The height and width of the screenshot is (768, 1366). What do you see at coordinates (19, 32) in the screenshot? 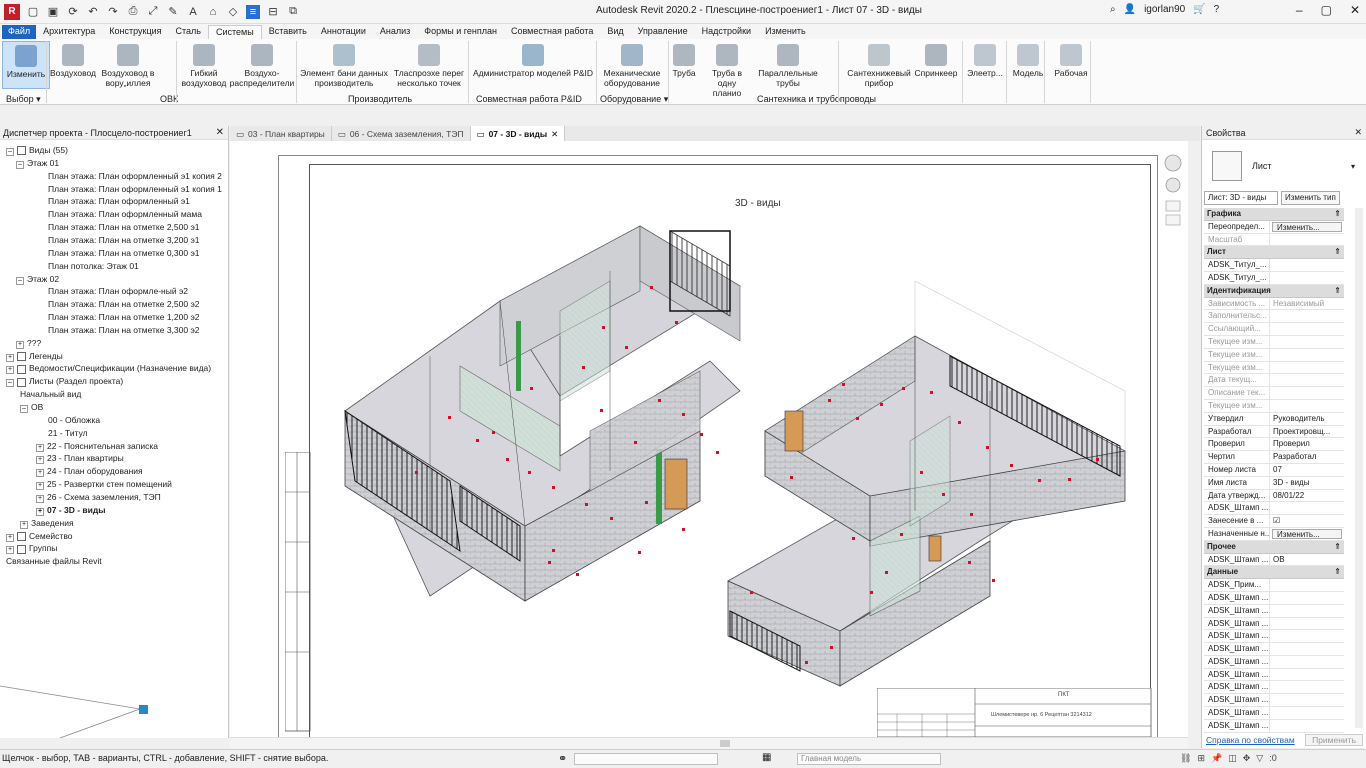
I see `ribbon-tab: Файл` at bounding box center [19, 32].